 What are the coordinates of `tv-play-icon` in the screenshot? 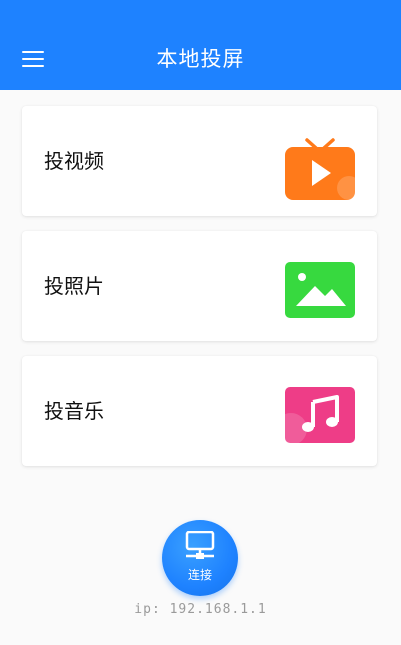 It's located at (320, 169).